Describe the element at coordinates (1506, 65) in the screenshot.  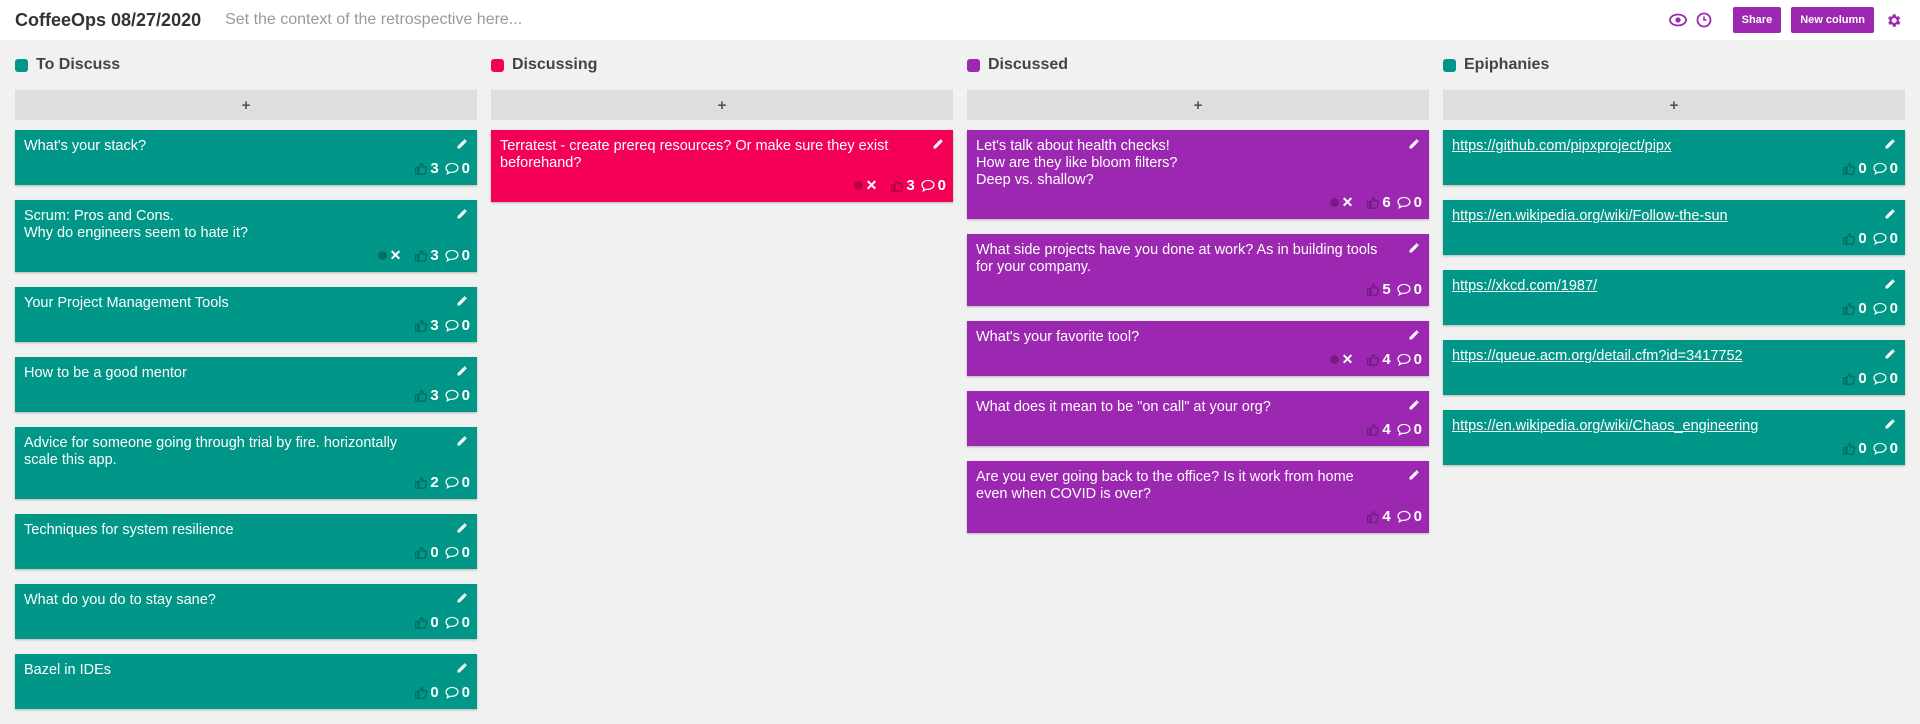
I see `column-title: Epiphanies` at that location.